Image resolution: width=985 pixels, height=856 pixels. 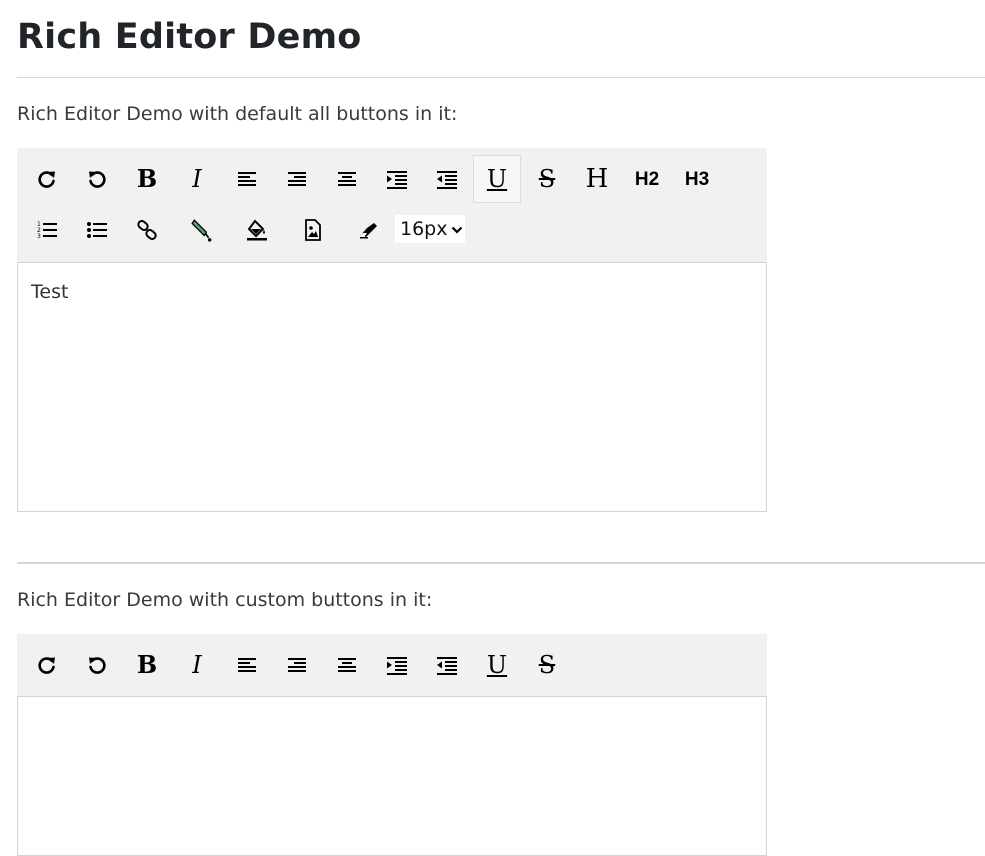 I want to click on clear-format-button, so click(x=368, y=230).